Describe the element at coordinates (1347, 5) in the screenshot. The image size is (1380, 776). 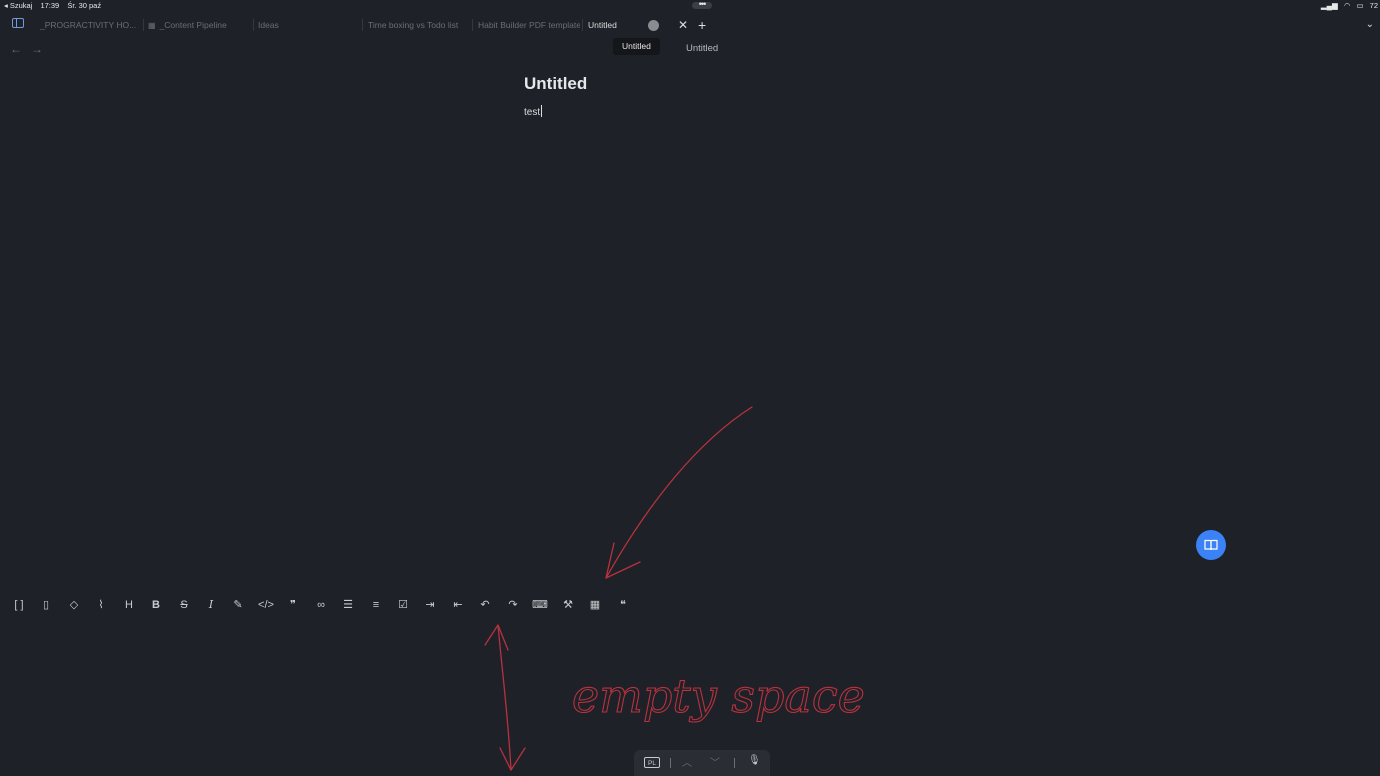
I see `wifi-icon: ◠` at that location.